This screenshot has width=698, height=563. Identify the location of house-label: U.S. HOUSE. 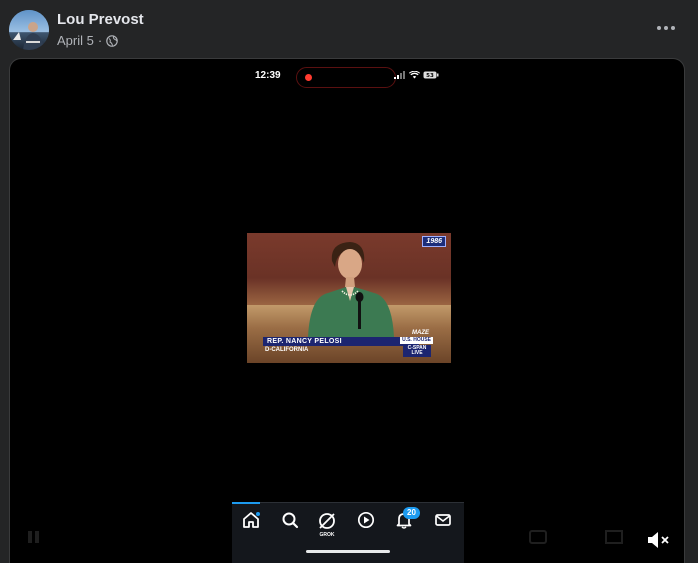
(416, 340).